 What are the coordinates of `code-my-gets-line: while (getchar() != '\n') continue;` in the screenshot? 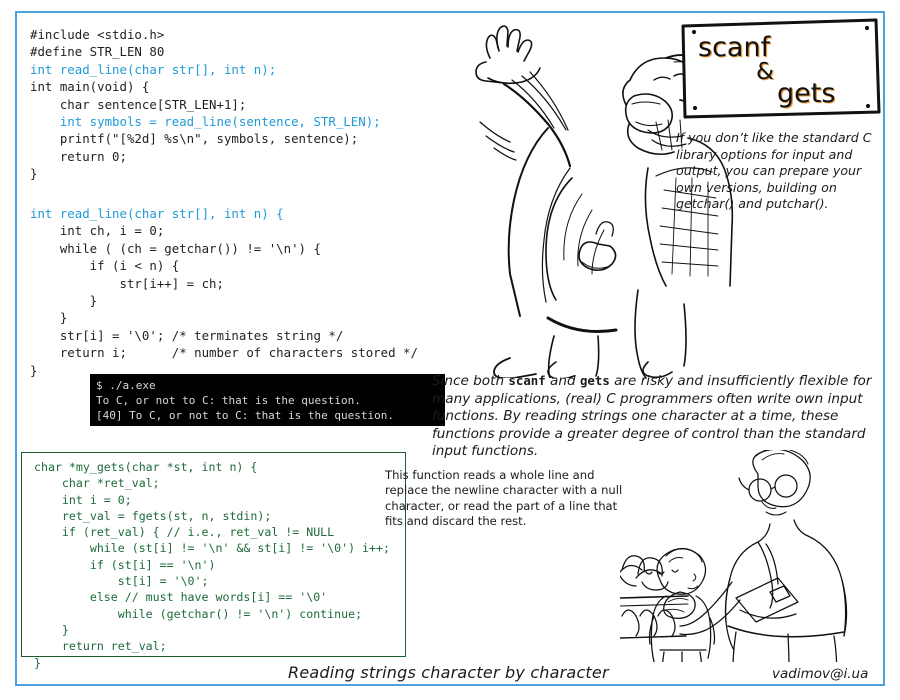 It's located at (198, 613).